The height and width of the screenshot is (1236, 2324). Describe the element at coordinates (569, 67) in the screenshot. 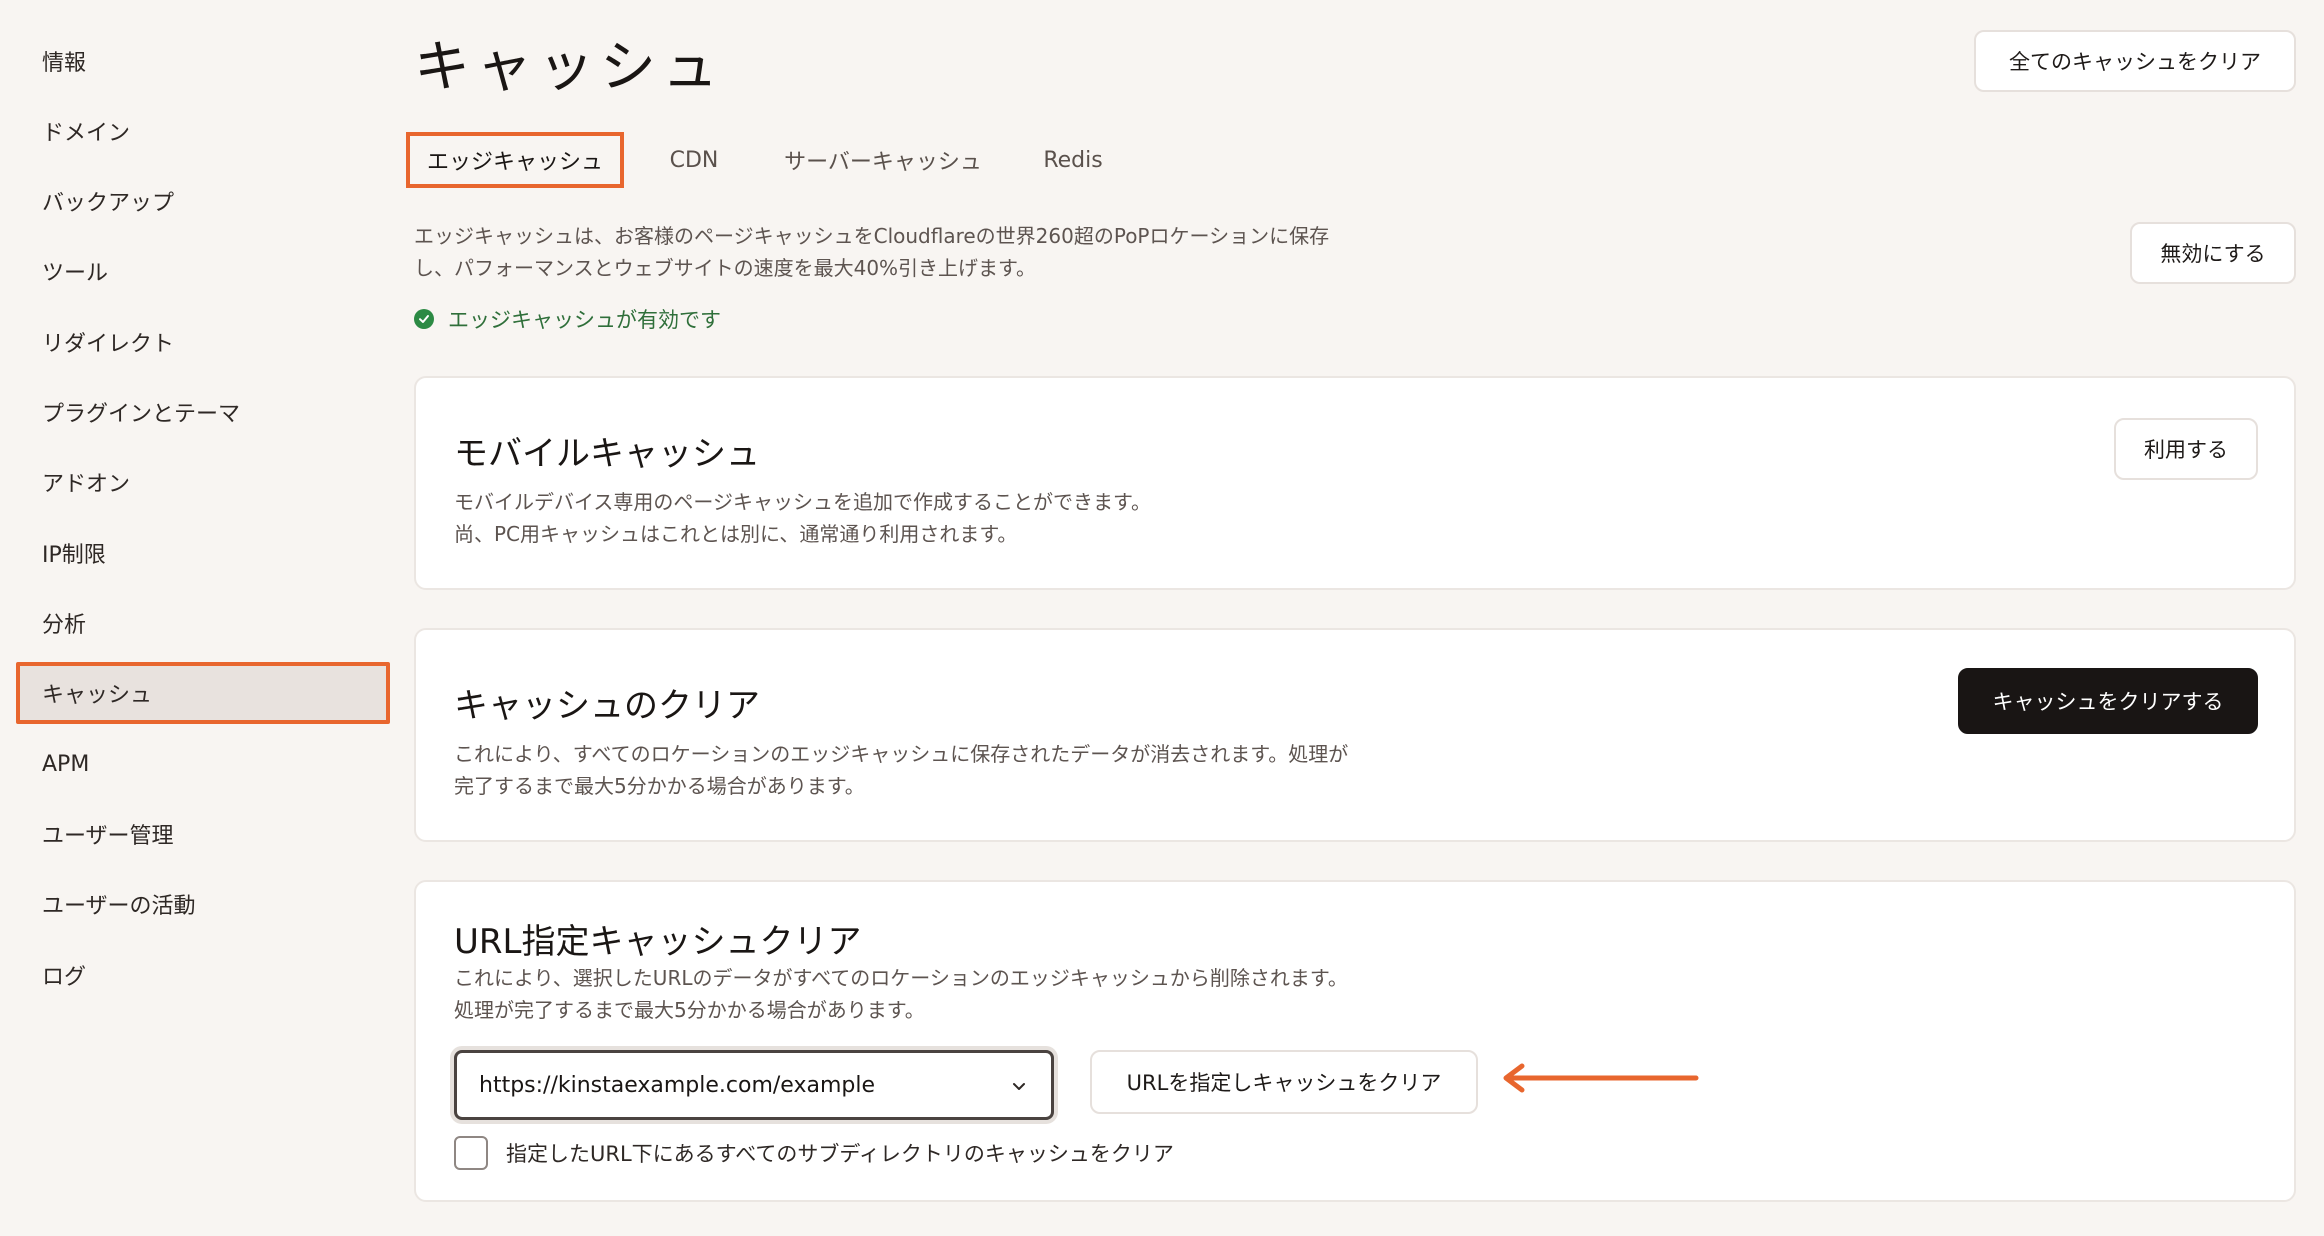

I see `page-title: キャッシュ` at that location.